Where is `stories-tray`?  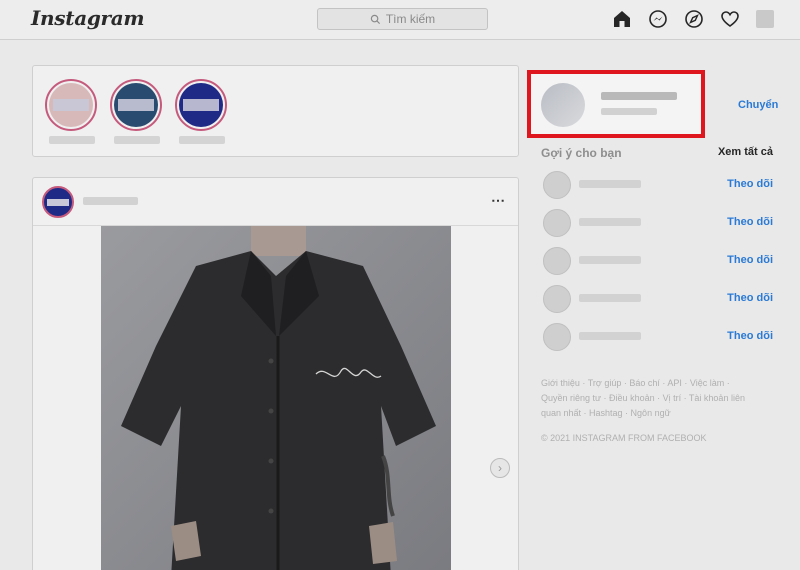 stories-tray is located at coordinates (275, 111).